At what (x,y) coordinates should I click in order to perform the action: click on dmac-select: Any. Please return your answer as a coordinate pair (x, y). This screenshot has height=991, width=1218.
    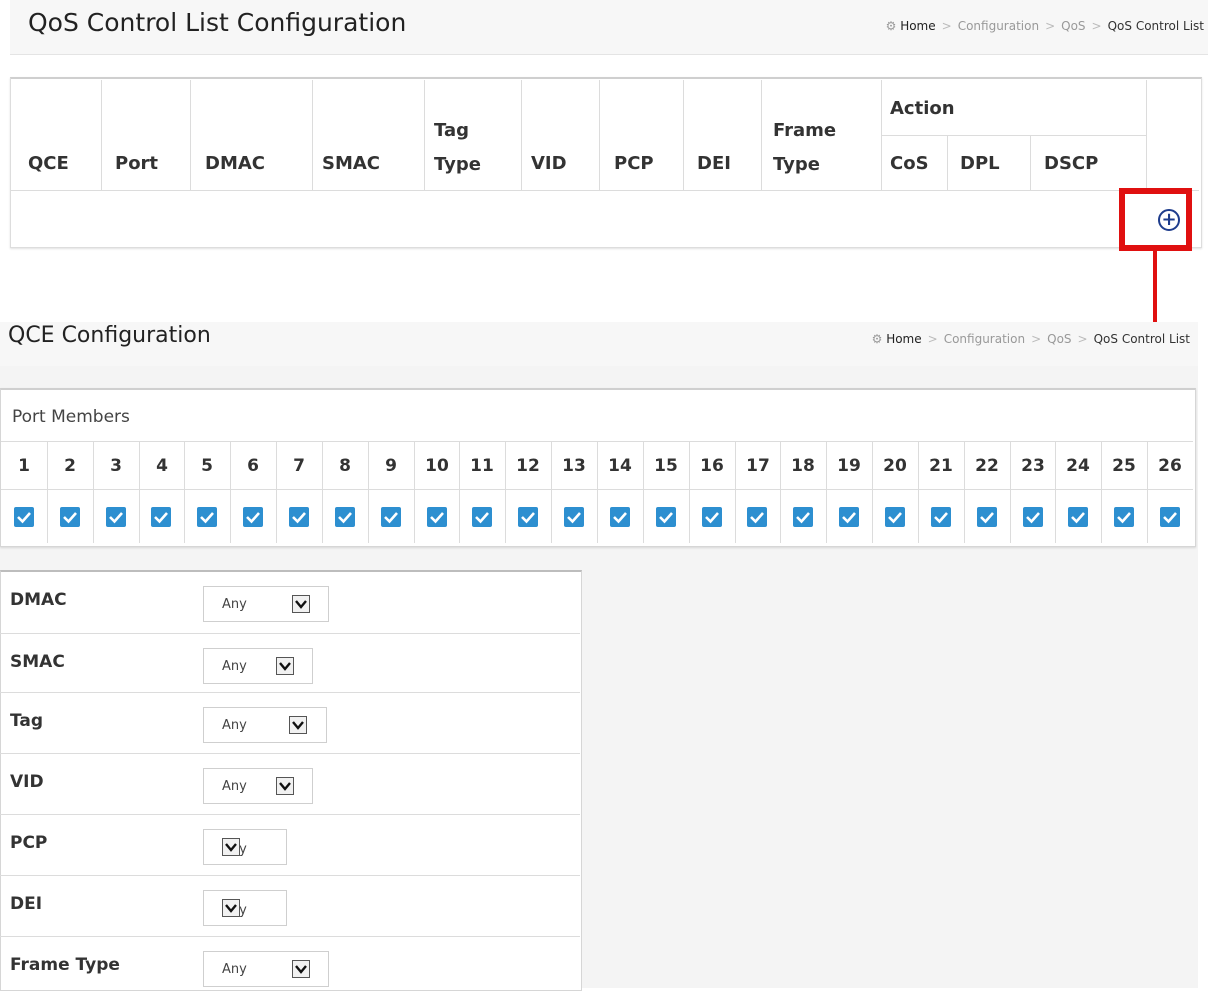
    Looking at the image, I should click on (266, 604).